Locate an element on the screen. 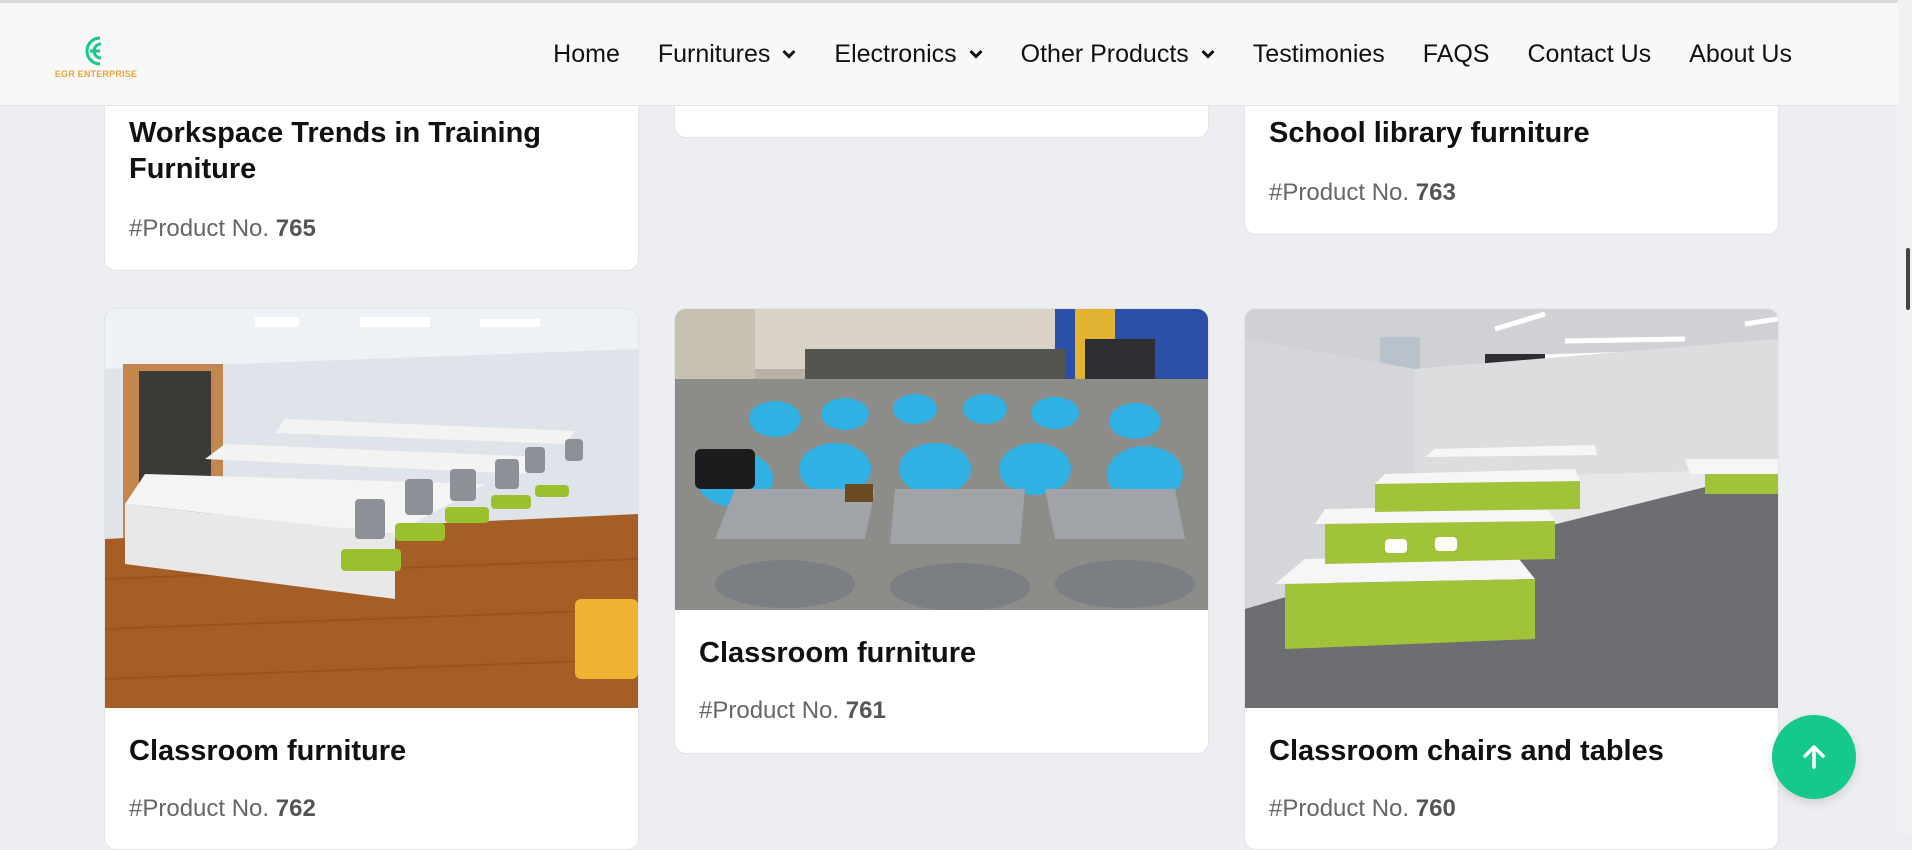  nav-faqs-label: FAQS is located at coordinates (1456, 53).